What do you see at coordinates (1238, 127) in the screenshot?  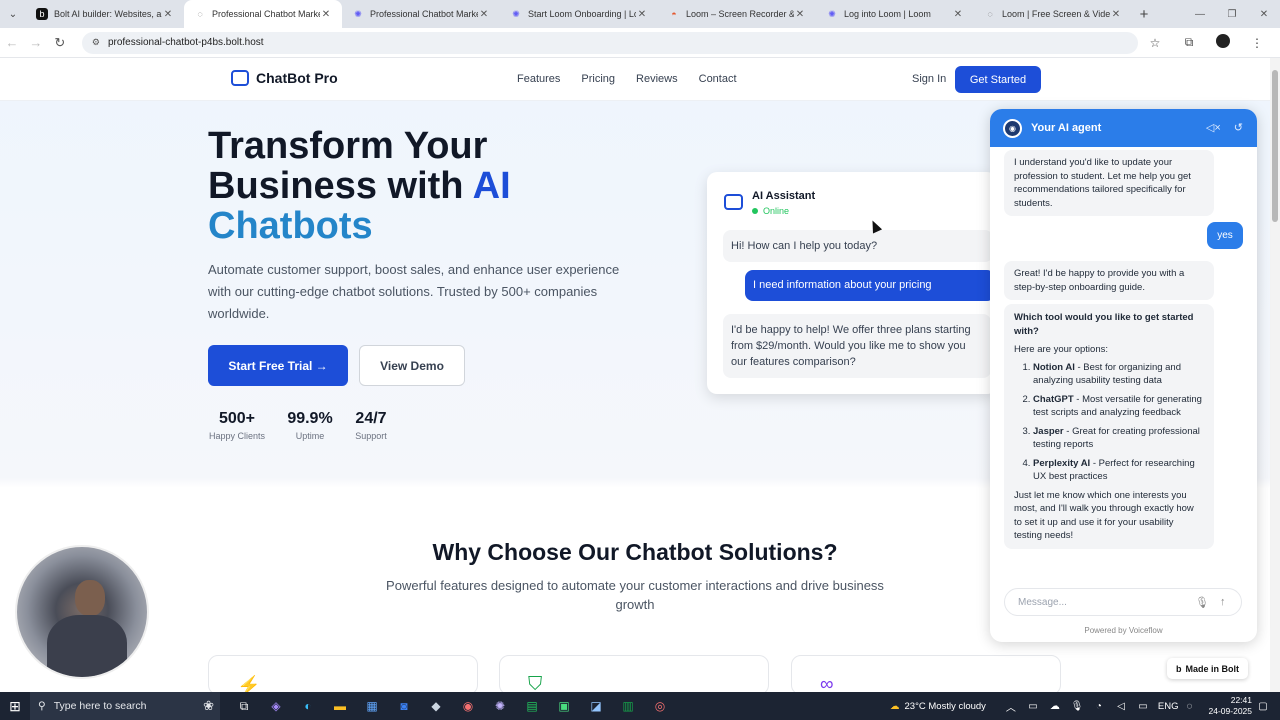 I see `restart-icon: ↺` at bounding box center [1238, 127].